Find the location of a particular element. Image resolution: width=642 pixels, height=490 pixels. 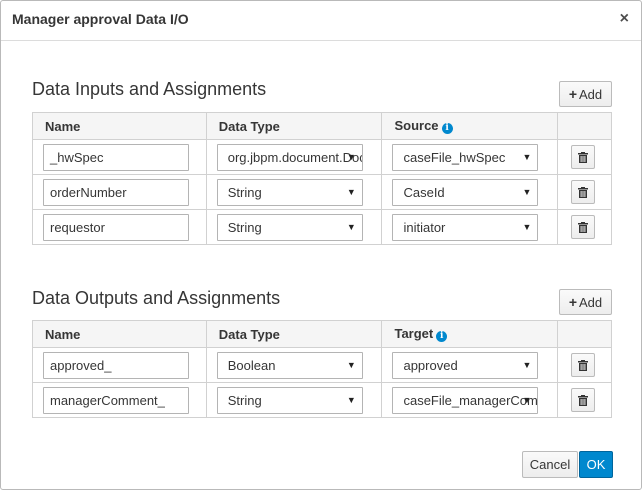

select-value: Boolean is located at coordinates (251, 365).